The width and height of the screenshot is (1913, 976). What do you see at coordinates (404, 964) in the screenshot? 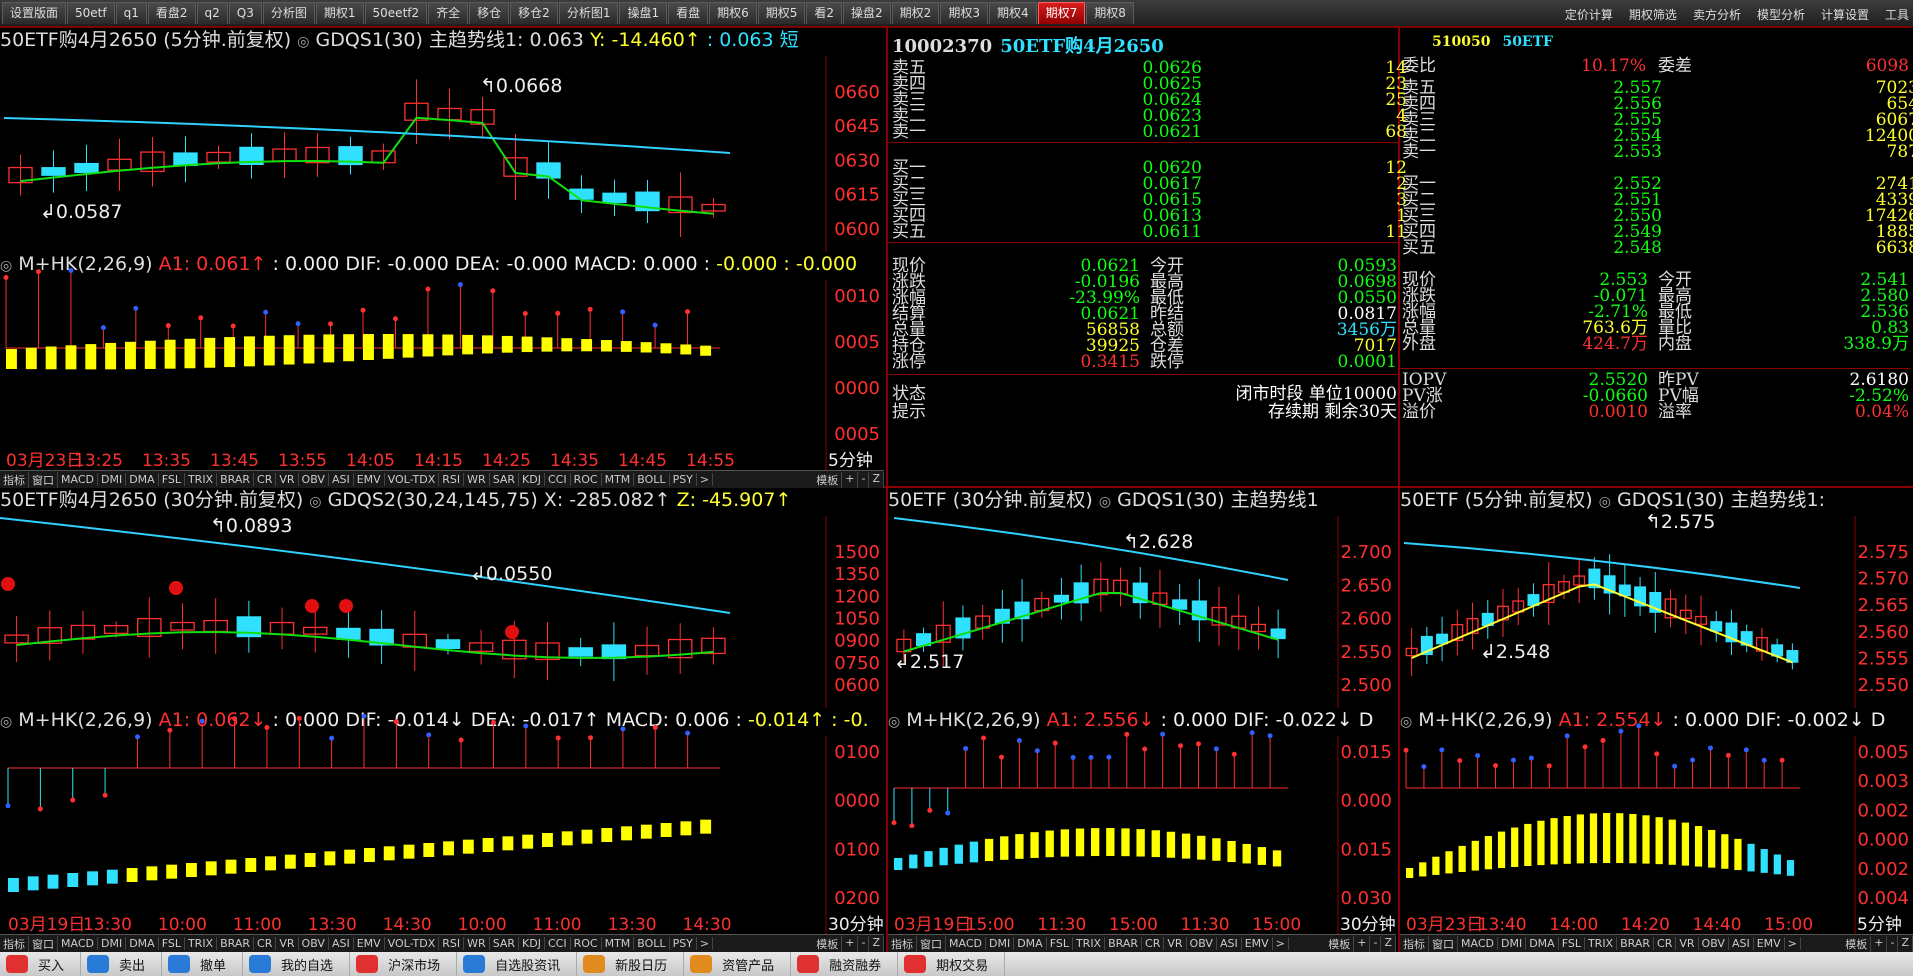
I see `taskbar-button-4: 沪深市场` at bounding box center [404, 964].